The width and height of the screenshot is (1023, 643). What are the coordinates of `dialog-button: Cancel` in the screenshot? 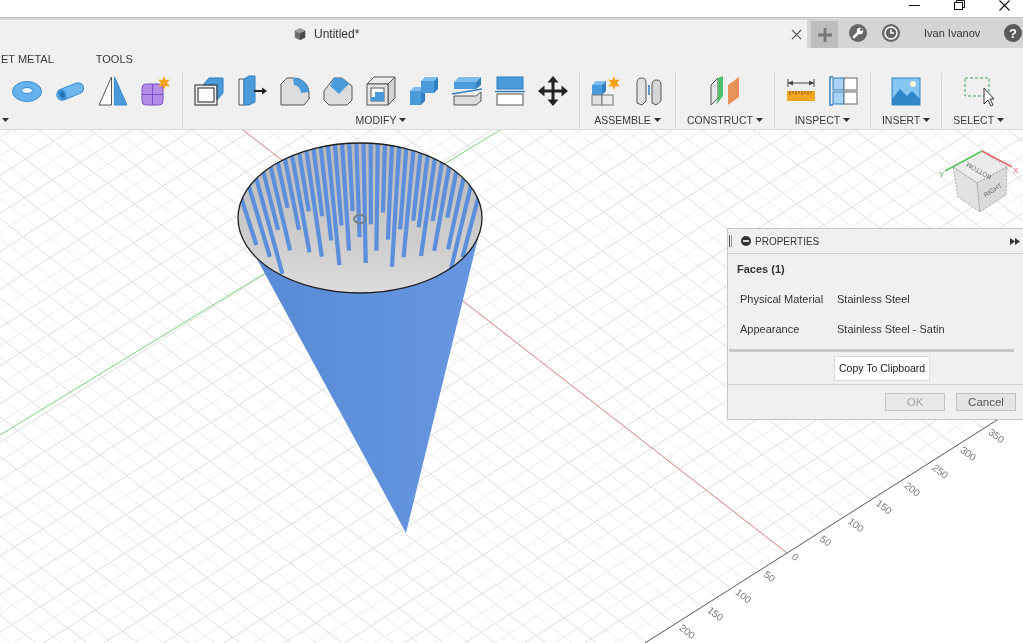 It's located at (986, 402).